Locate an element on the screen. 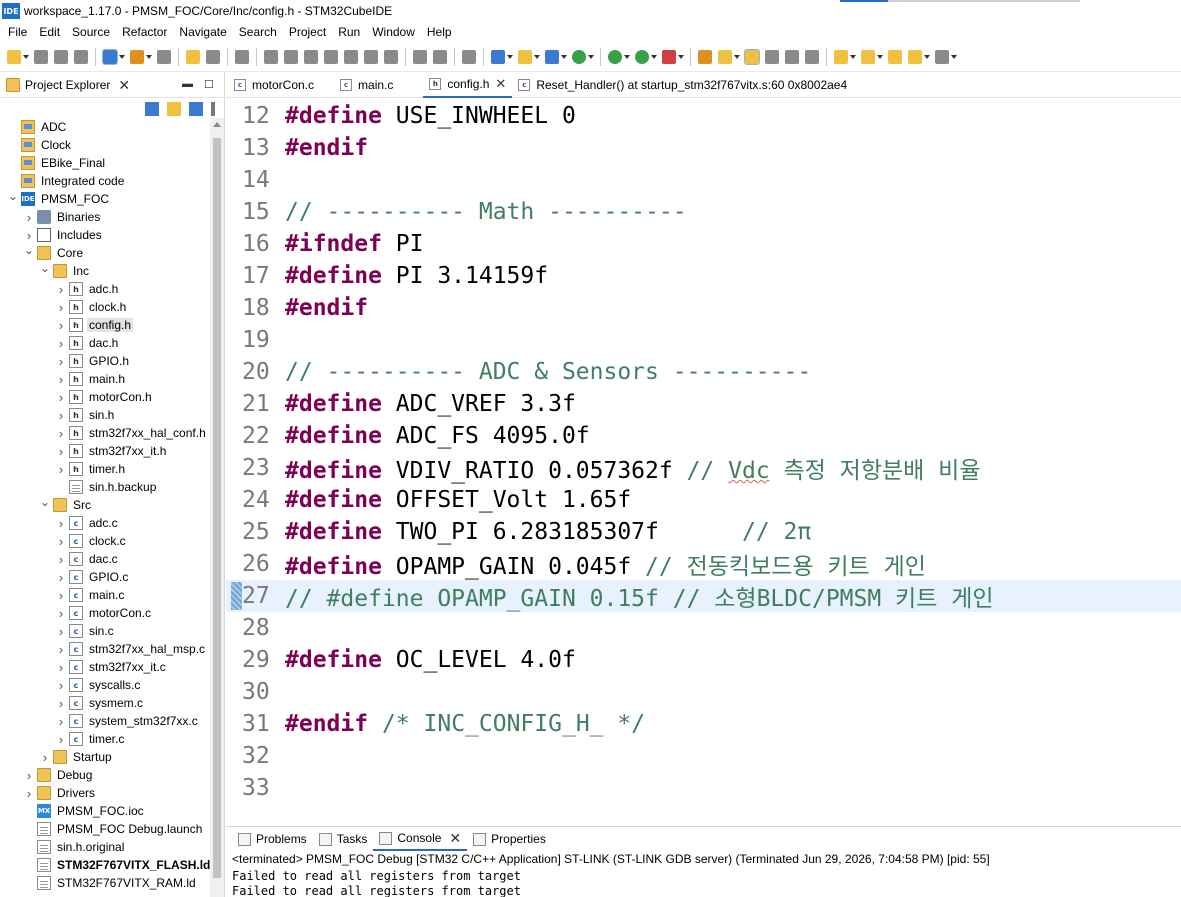  code-line: 25 #define TWO_PI 6.283185307f // 2π is located at coordinates (703, 532).